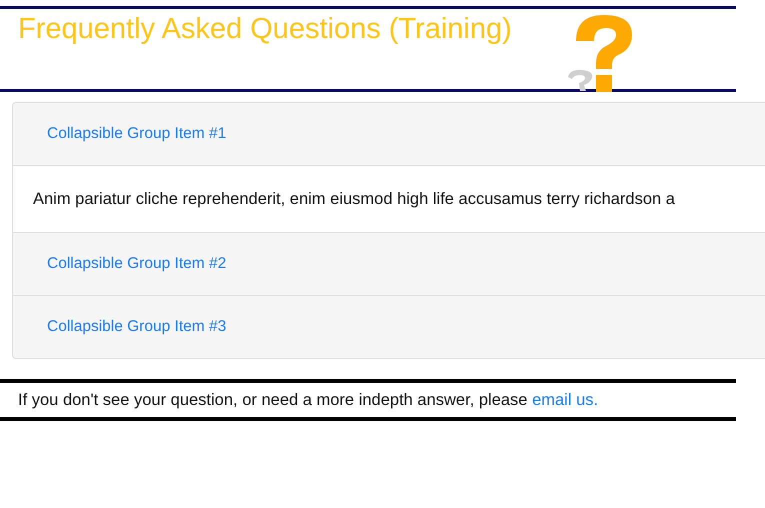 The height and width of the screenshot is (508, 765). What do you see at coordinates (389, 263) in the screenshot?
I see `accordion-header: Collapsible Group Item #2` at bounding box center [389, 263].